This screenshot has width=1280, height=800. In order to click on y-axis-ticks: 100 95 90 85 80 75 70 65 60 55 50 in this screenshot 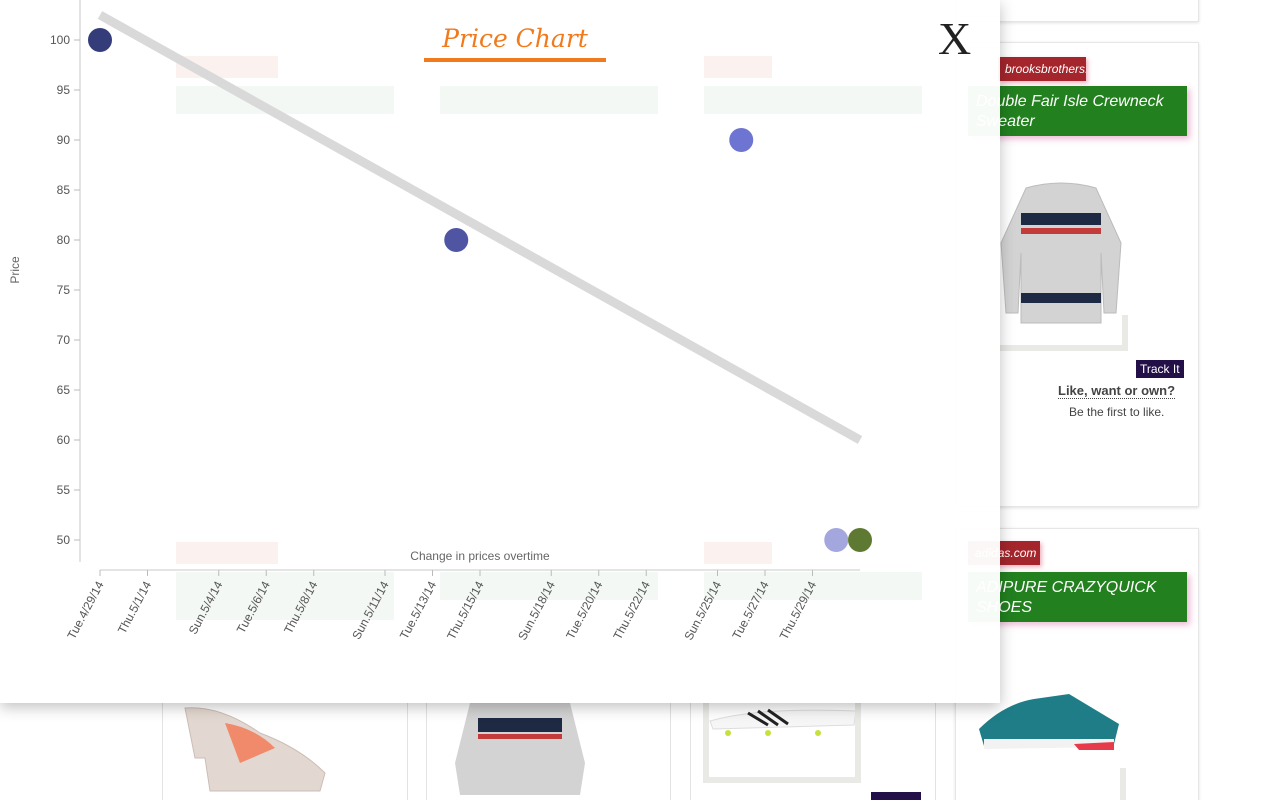, I will do `click(65, 290)`.